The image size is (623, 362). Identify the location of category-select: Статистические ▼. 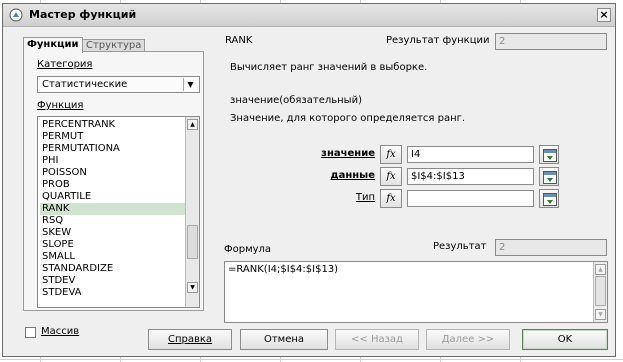
(118, 84).